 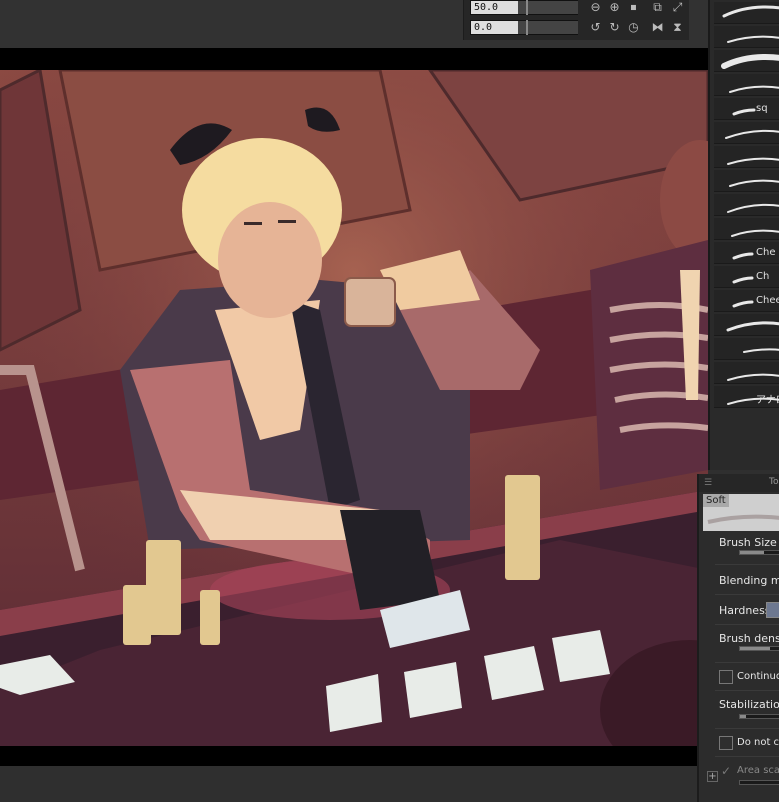 I want to click on brush-list-item-label: Chee, so click(x=767, y=300).